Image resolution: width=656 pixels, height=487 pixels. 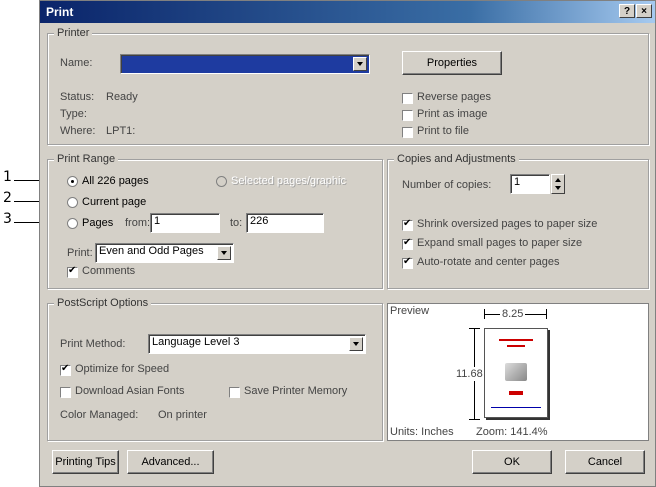 I want to click on print-subset-select: Even and Odd Pages, so click(x=164, y=253).